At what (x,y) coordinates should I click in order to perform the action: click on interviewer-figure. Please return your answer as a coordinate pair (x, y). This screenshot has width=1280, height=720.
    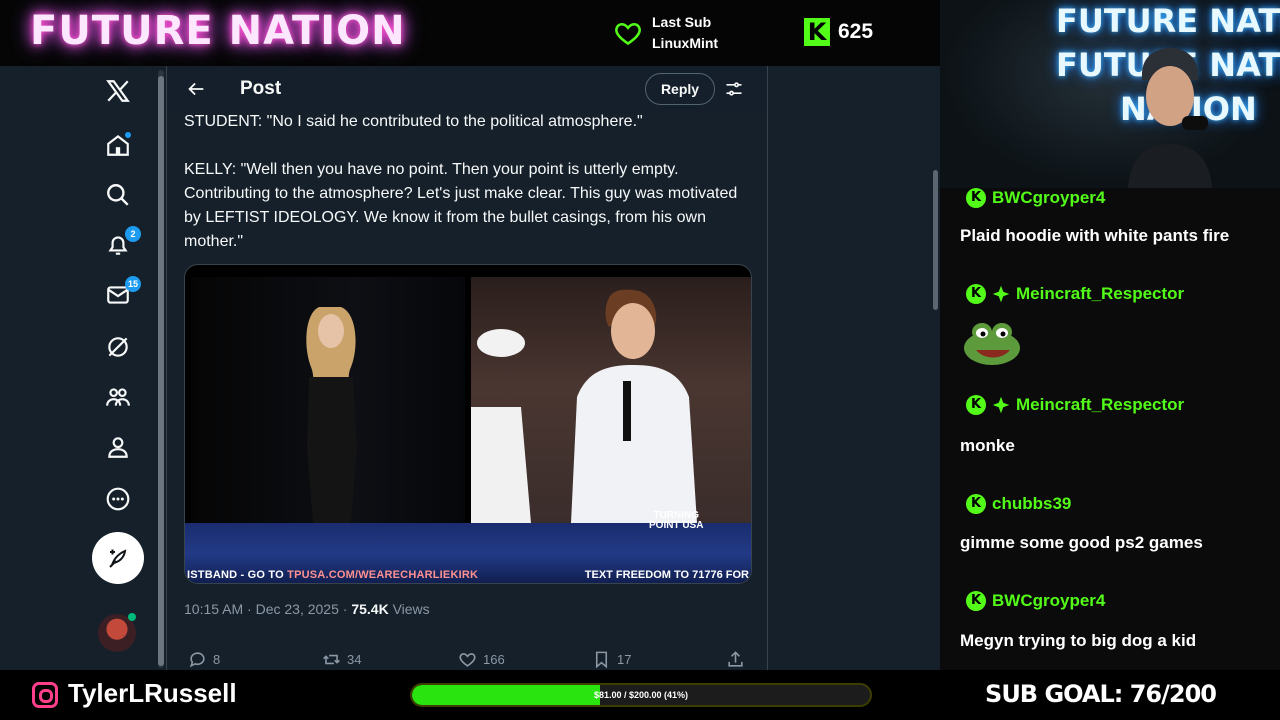
    Looking at the image, I should click on (501, 426).